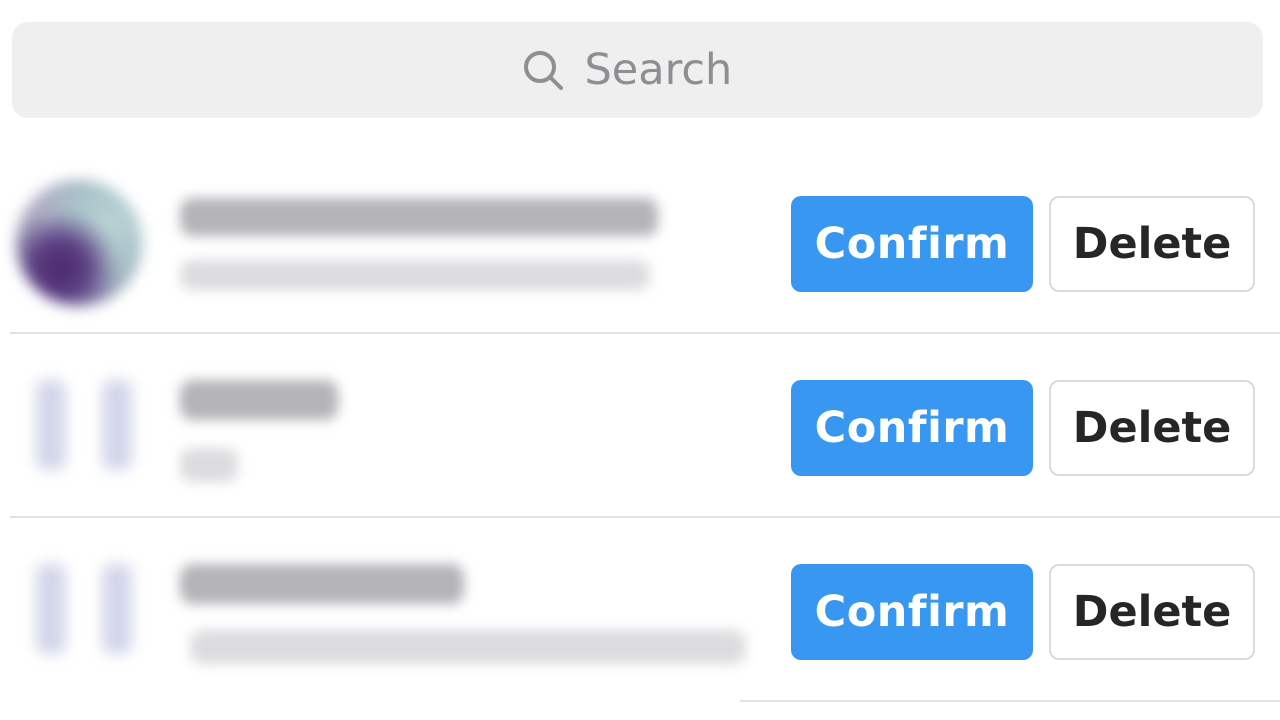  I want to click on search-bar, so click(637, 70).